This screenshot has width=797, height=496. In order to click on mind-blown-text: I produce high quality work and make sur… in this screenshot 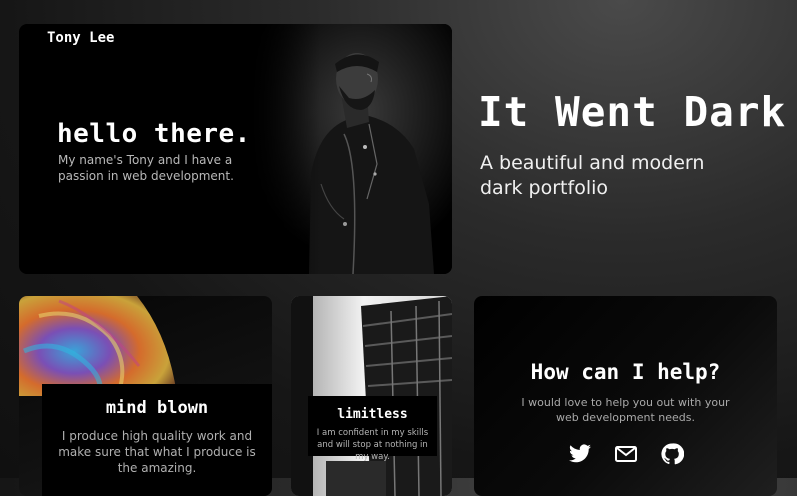, I will do `click(157, 452)`.